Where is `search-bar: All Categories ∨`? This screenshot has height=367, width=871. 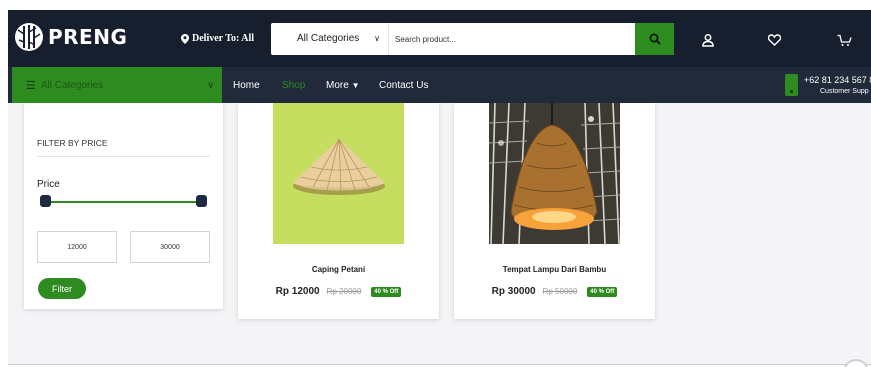 search-bar: All Categories ∨ is located at coordinates (472, 39).